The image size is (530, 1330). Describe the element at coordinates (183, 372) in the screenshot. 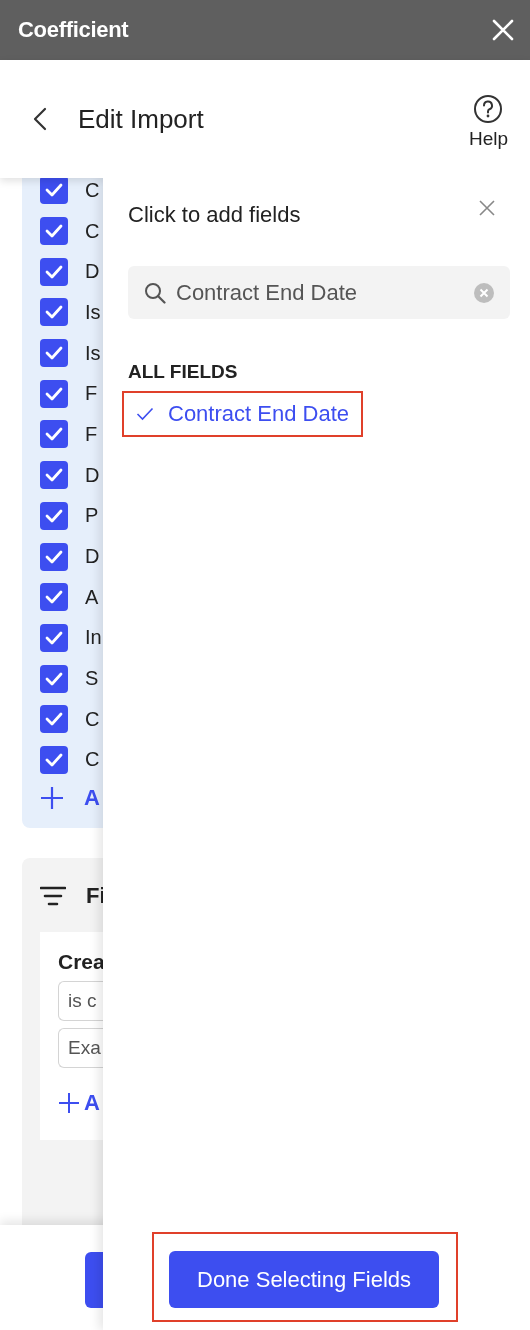

I see `section-heading: ALL FIELDS` at that location.